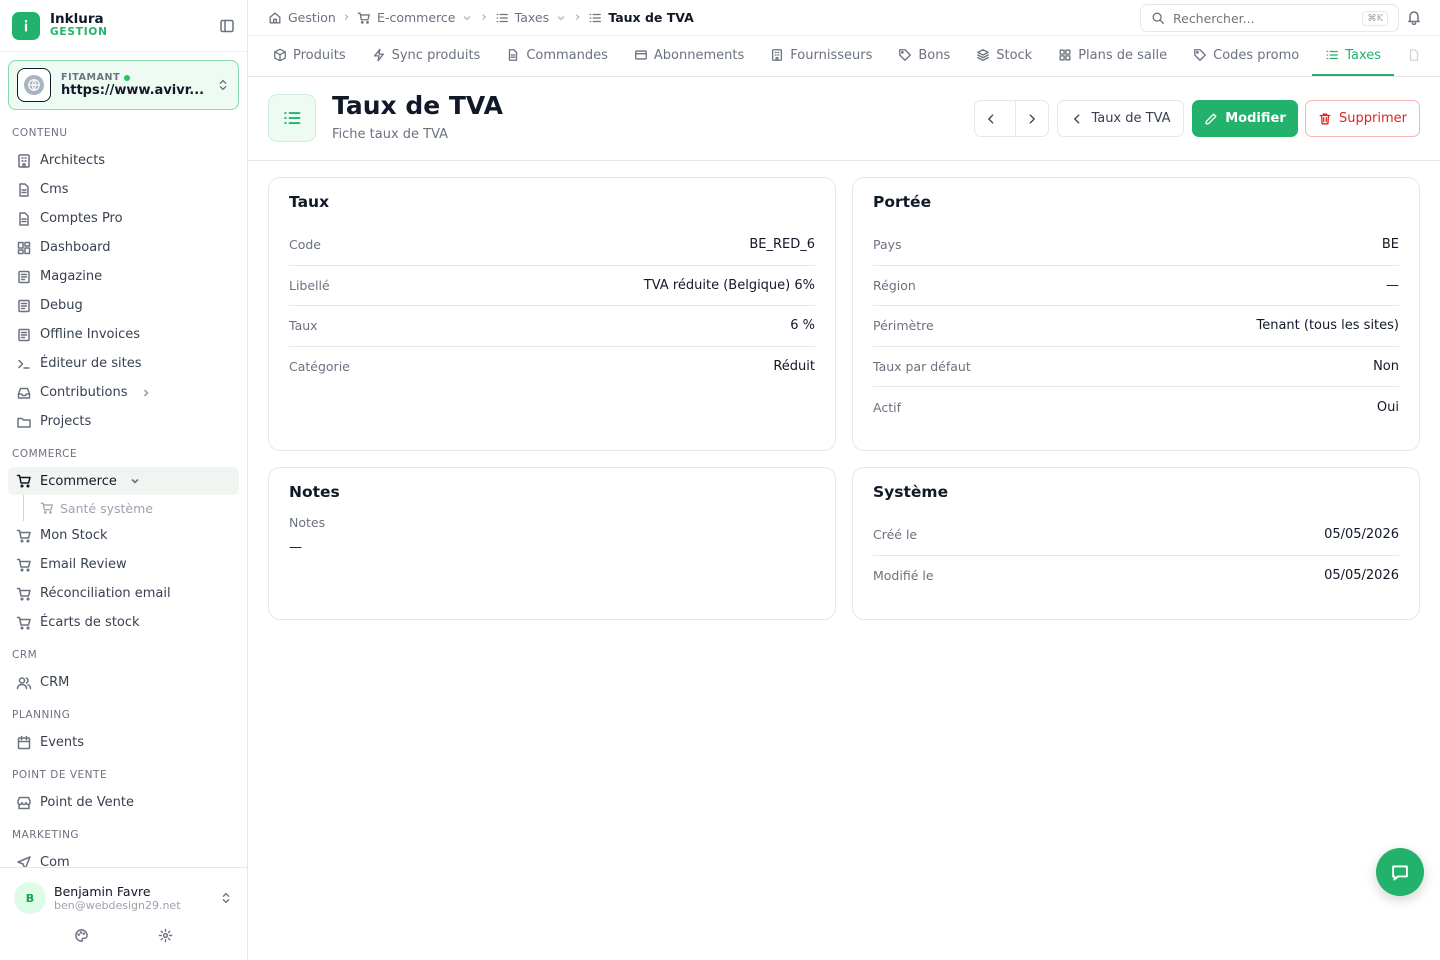 The width and height of the screenshot is (1440, 960). Describe the element at coordinates (24, 742) in the screenshot. I see `calendar-icon` at that location.